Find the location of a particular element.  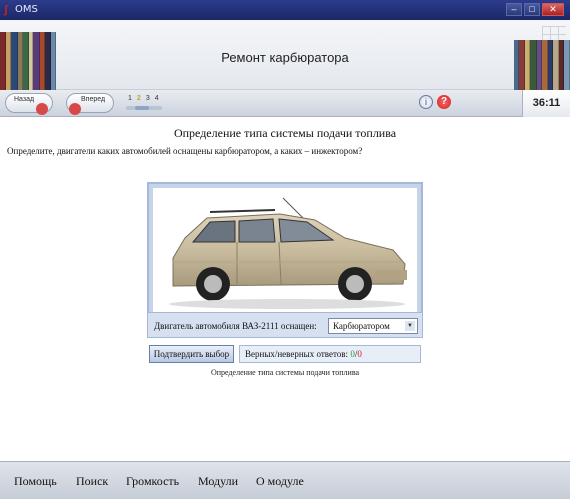

step-1: 1 is located at coordinates (130, 98).